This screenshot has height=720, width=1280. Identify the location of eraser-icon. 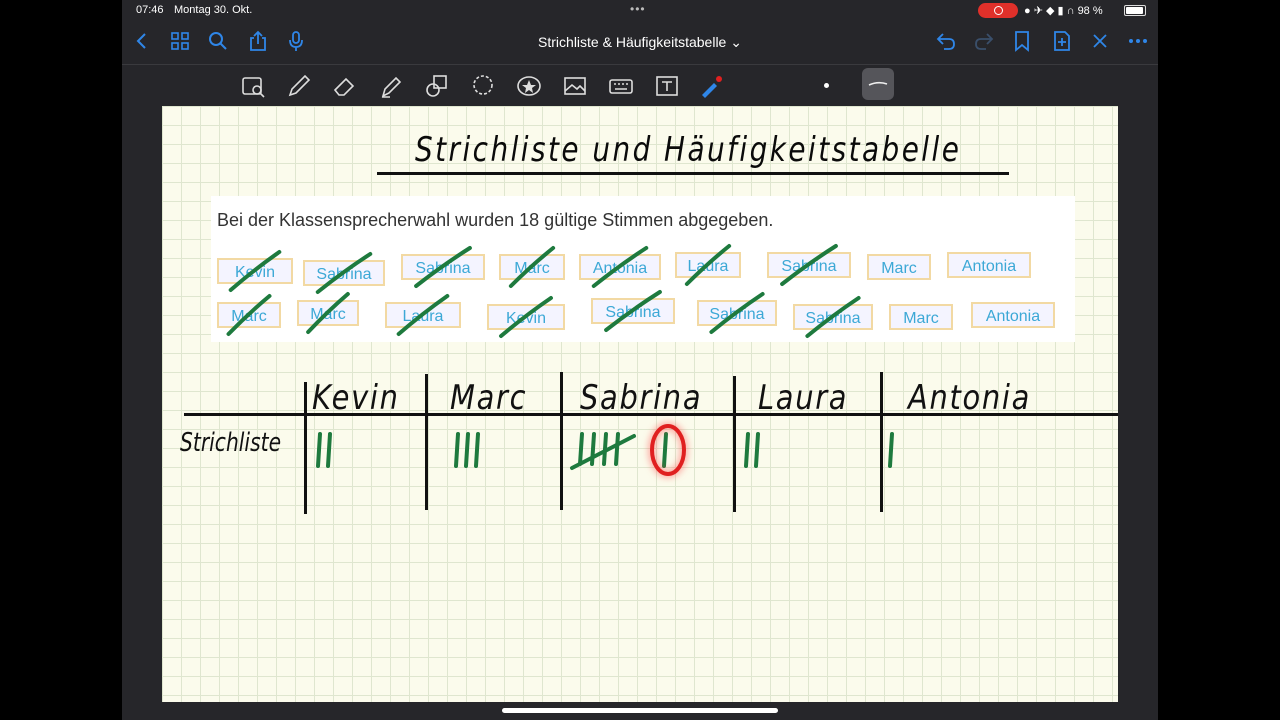
(345, 86).